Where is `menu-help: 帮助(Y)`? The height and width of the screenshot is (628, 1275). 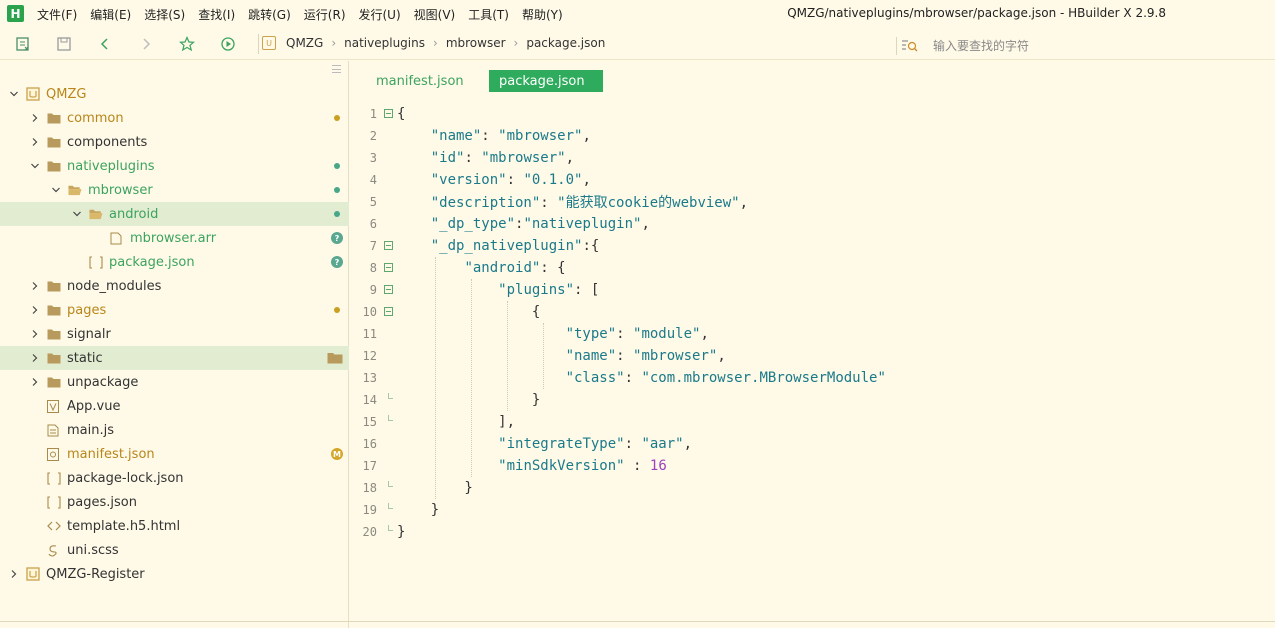 menu-help: 帮助(Y) is located at coordinates (542, 14).